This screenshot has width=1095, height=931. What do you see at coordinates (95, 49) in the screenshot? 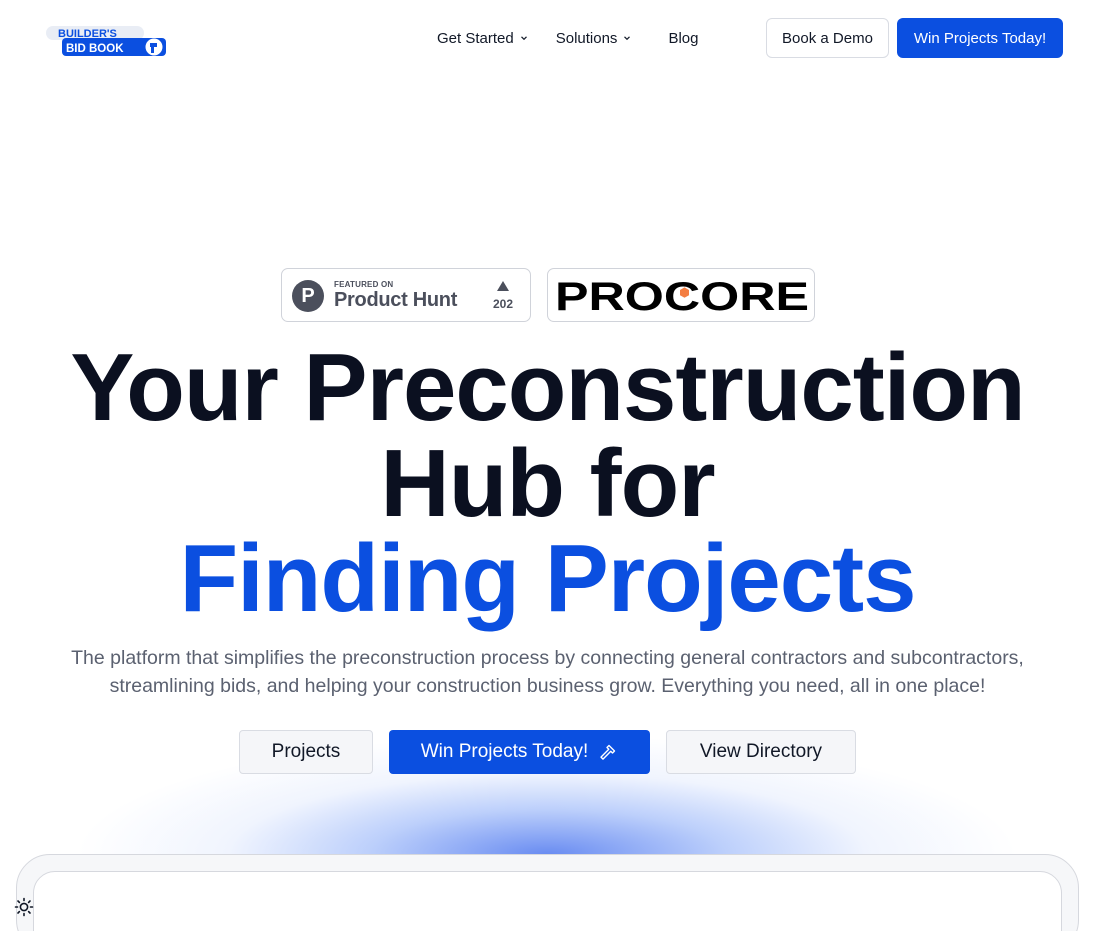
I see `logo-line2: BID BOOK` at bounding box center [95, 49].